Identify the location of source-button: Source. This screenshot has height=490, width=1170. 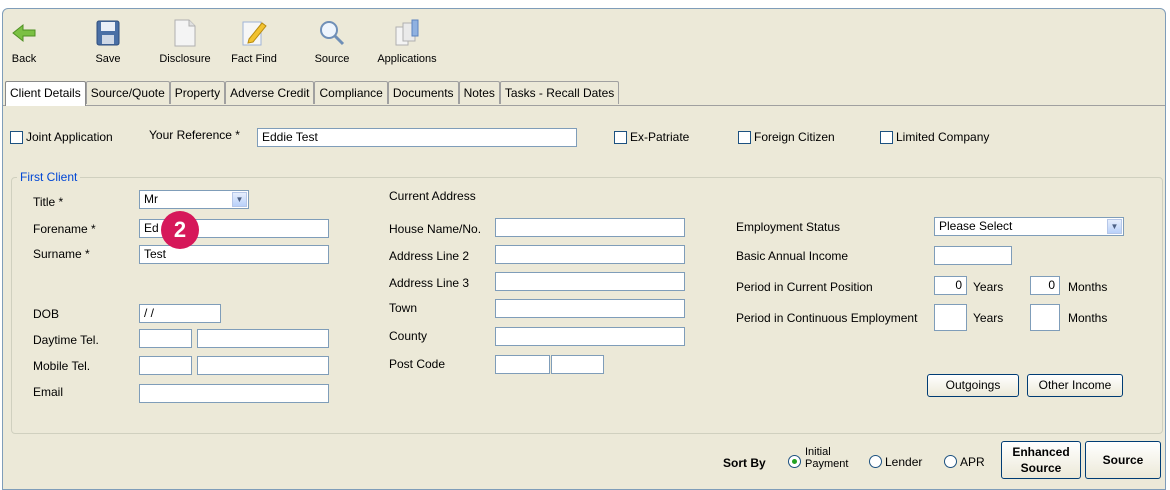
(1123, 460).